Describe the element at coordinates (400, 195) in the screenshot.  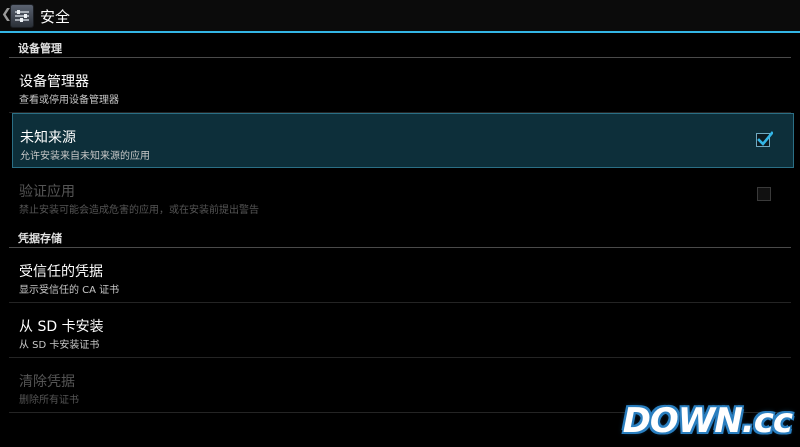
I see `pref-verify-apps: 验证应用 禁止安装可能会造成危害的应用，或在安装前提出警告` at that location.